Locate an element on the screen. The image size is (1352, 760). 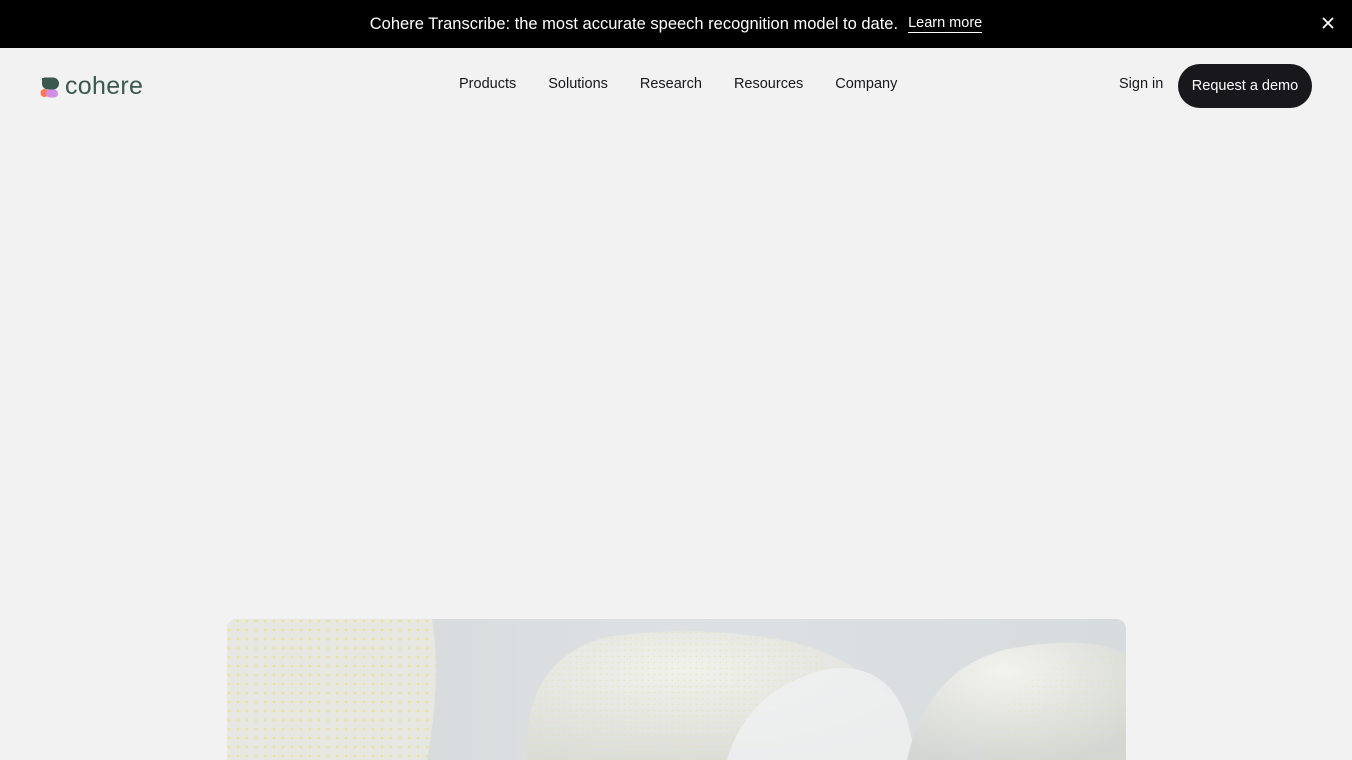
abstract-3d-shapes-image is located at coordinates (676, 689).